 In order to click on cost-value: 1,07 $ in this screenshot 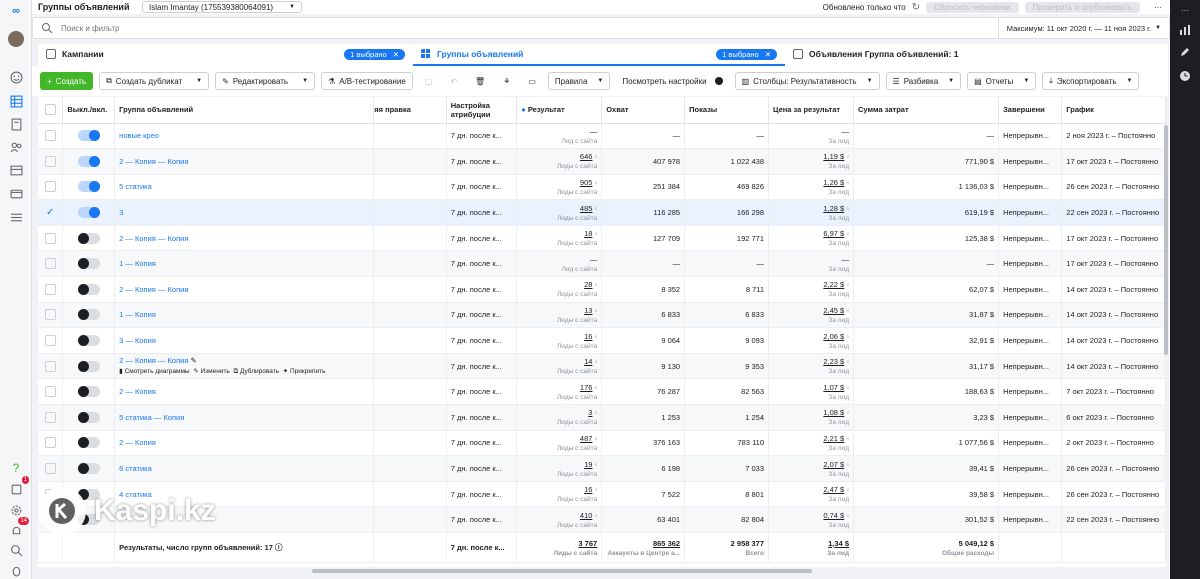, I will do `click(833, 387)`.